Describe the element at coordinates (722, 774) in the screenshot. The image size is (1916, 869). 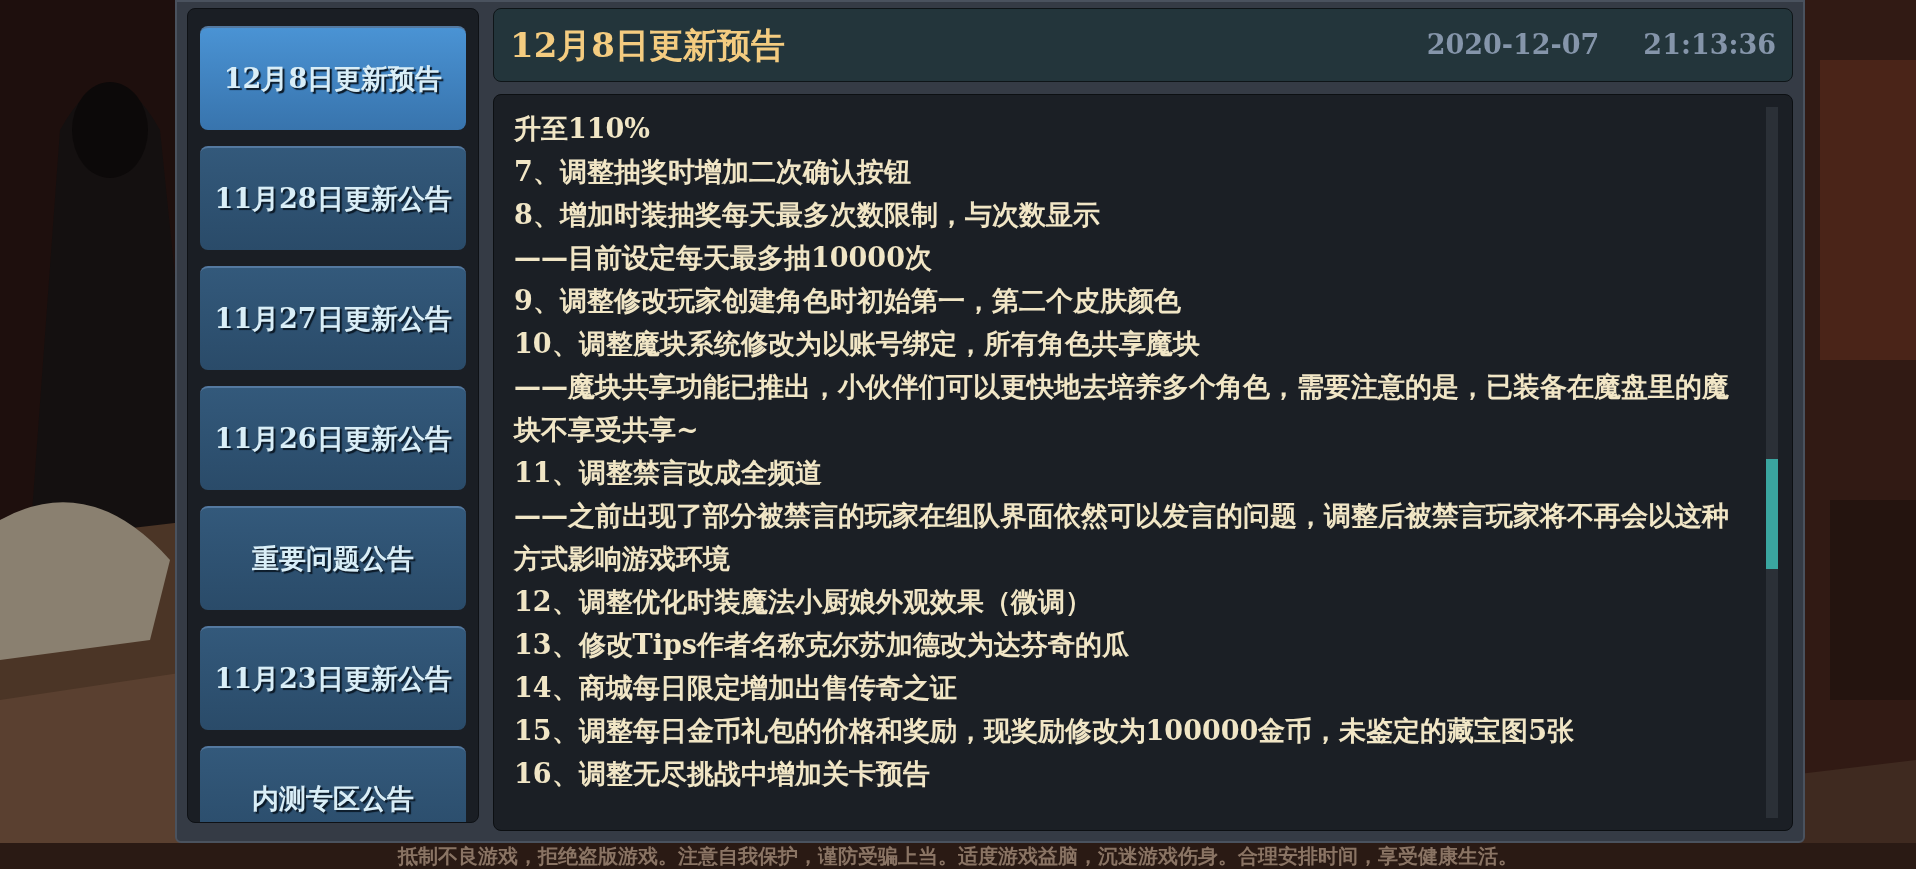
I see `announcement-line: 16、调整无尽挑战中增加关卡预告` at that location.